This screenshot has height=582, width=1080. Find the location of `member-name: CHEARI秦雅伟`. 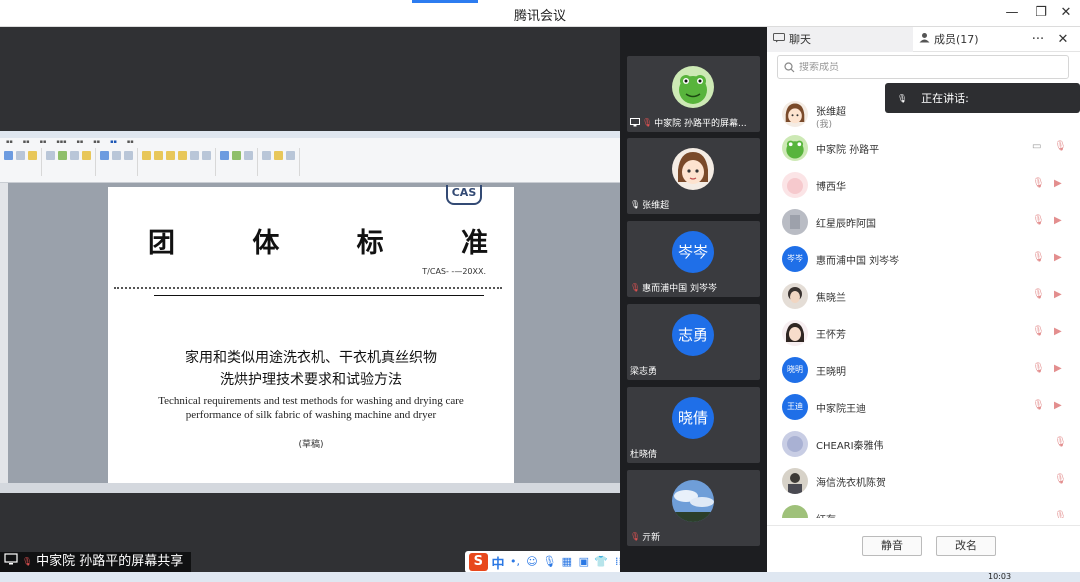

member-name: CHEARI秦雅伟 is located at coordinates (850, 446).